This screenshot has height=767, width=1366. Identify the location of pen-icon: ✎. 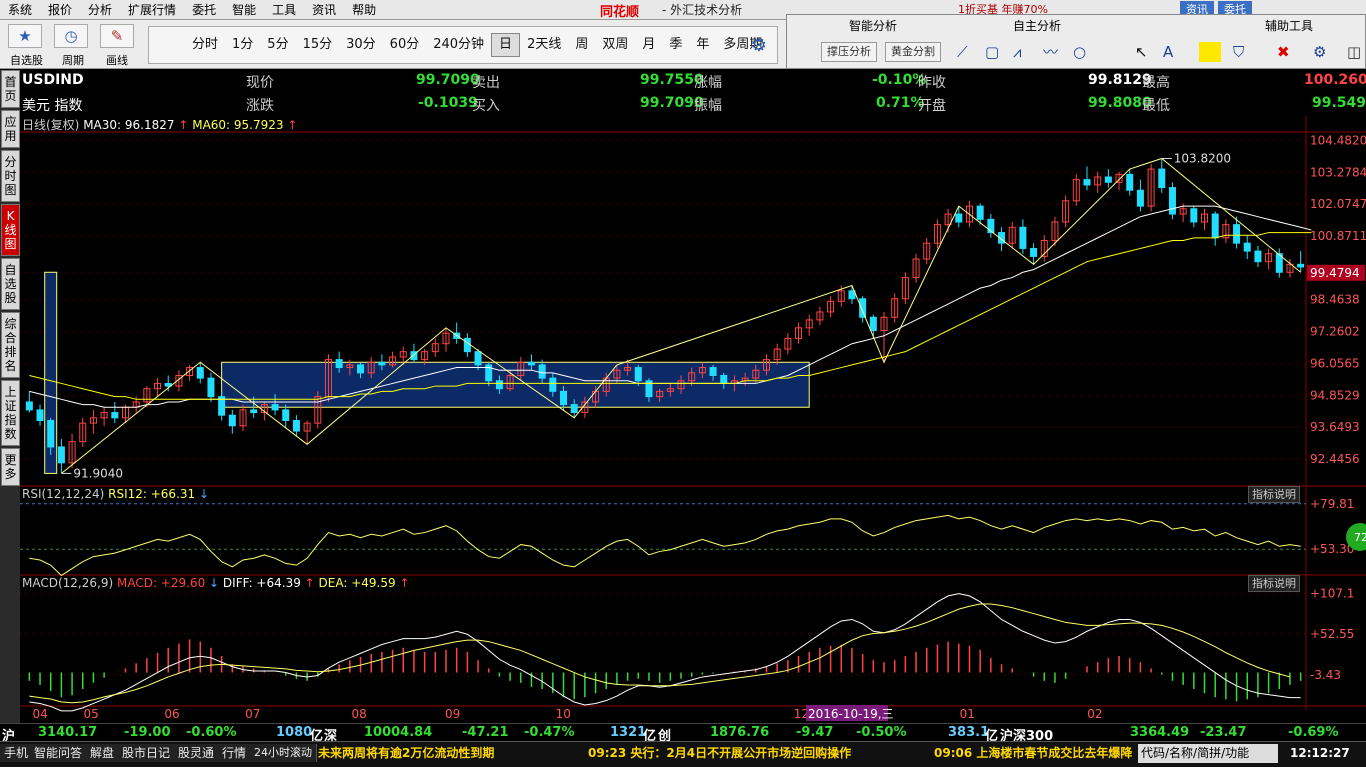
(117, 36).